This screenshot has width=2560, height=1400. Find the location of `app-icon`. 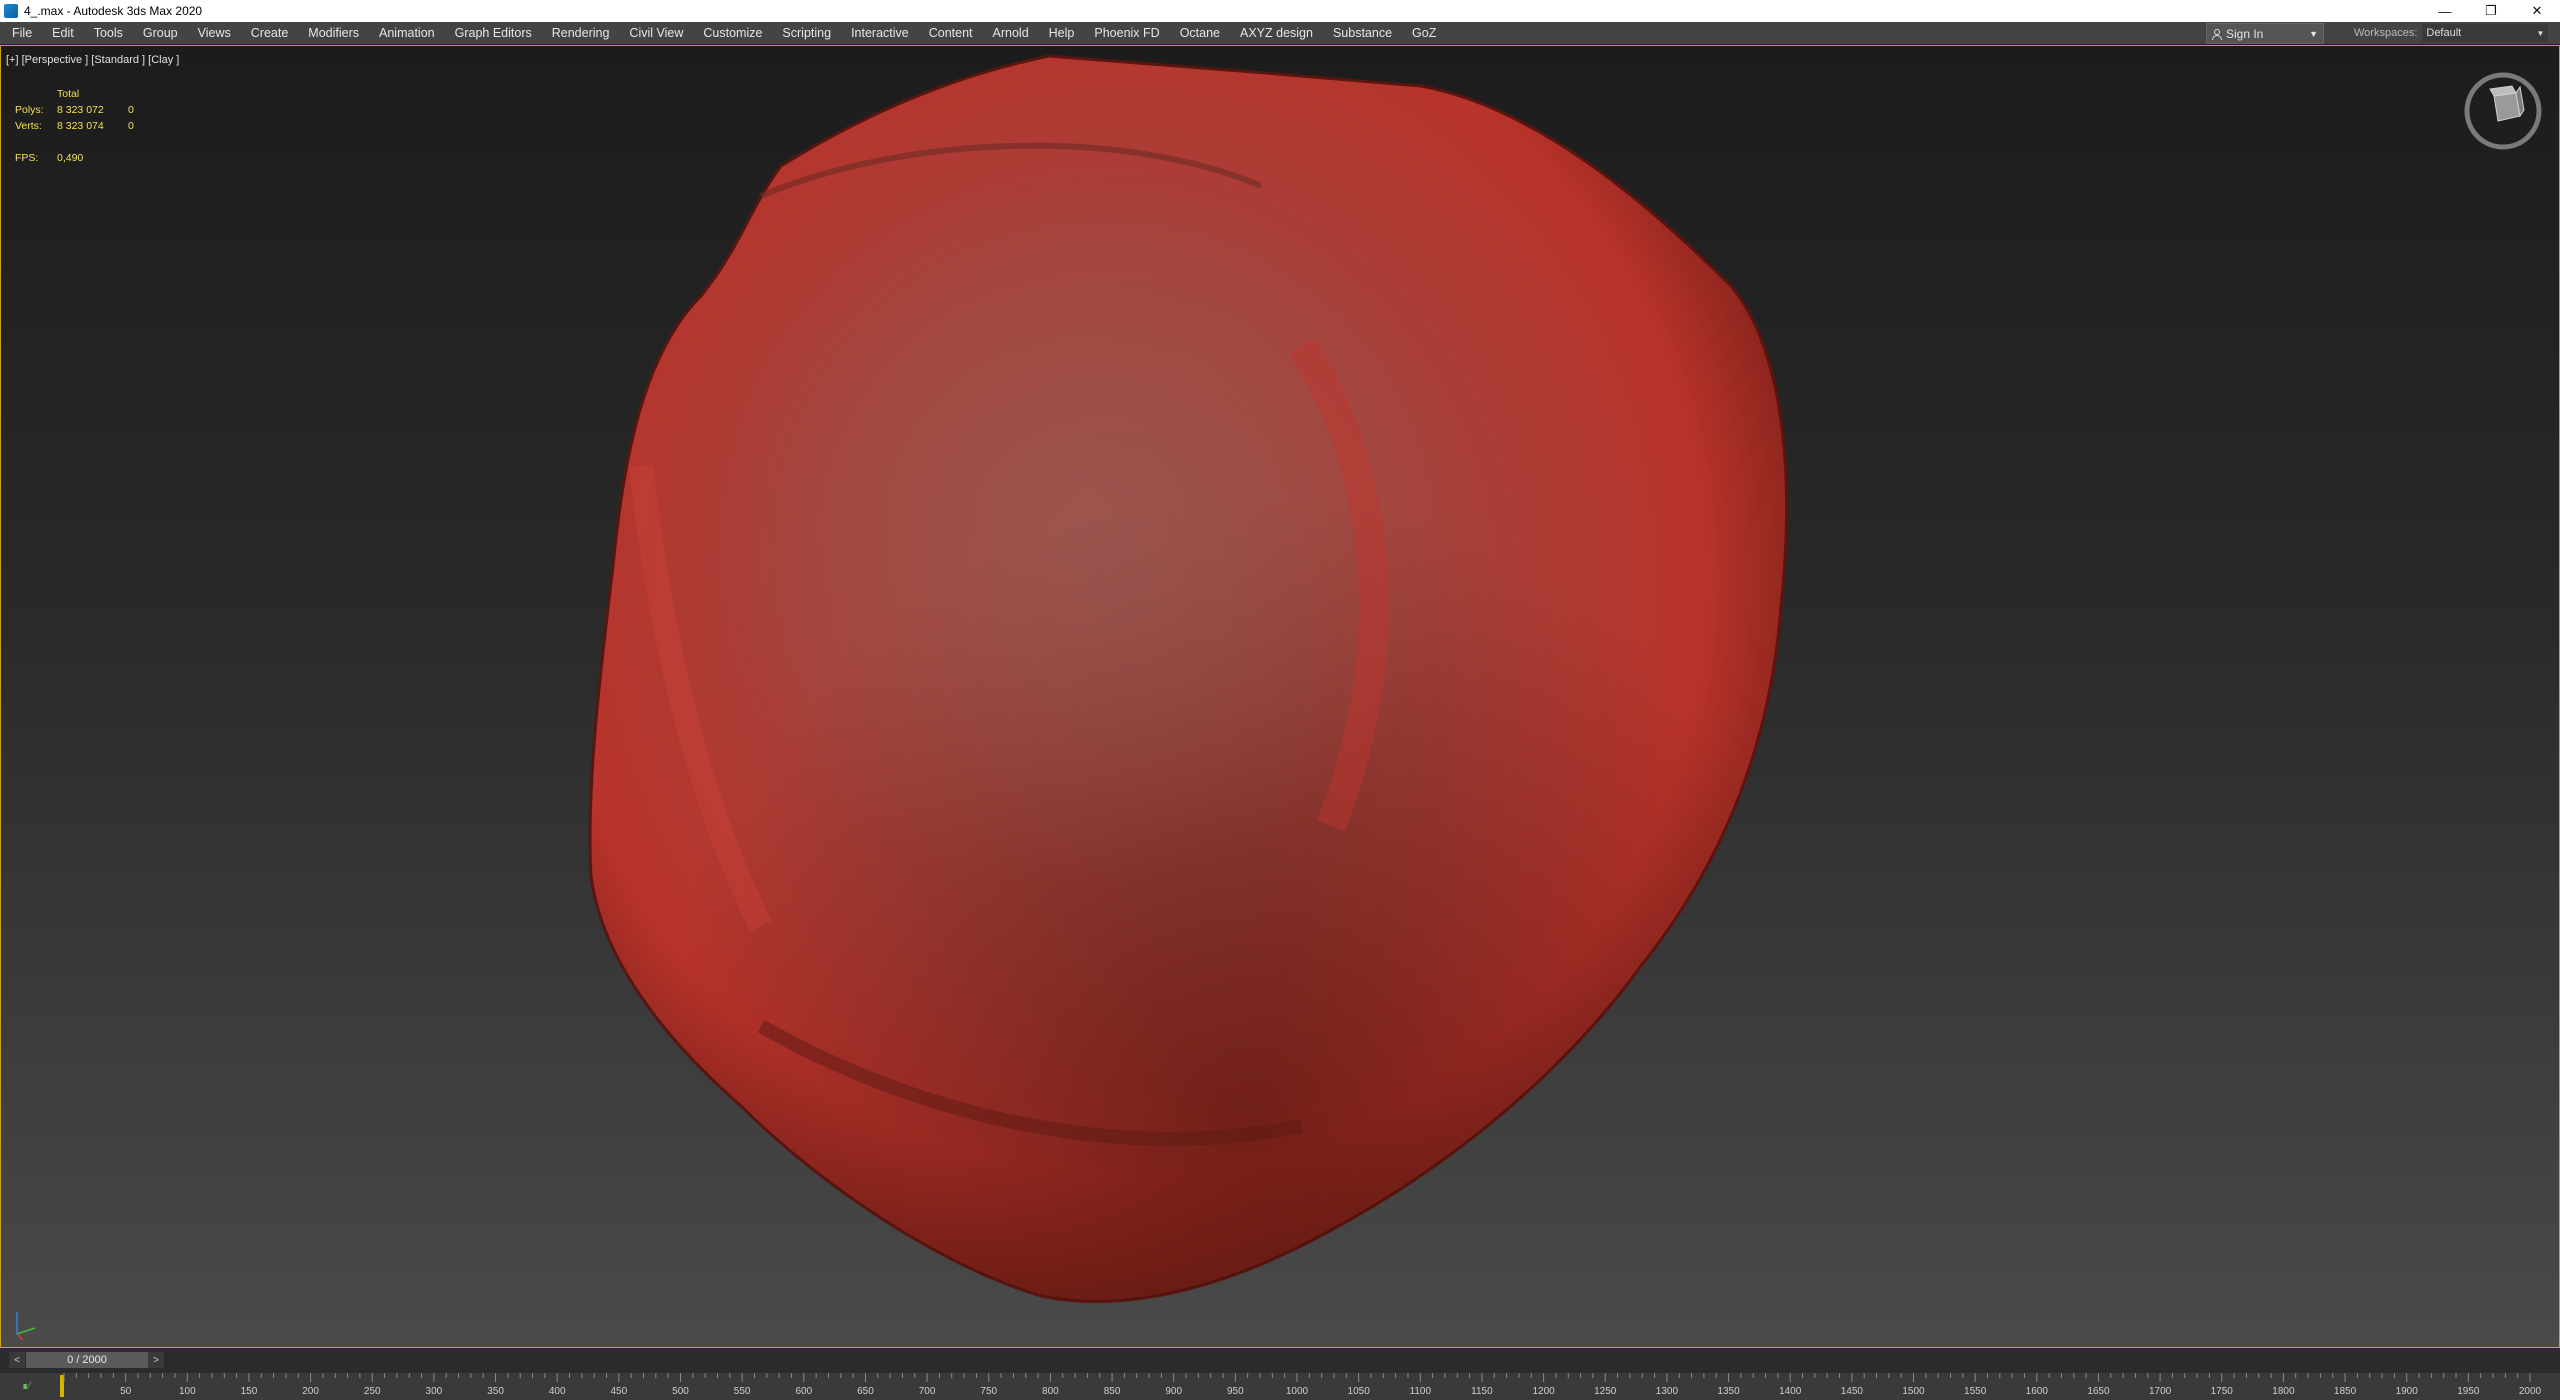

app-icon is located at coordinates (11, 11).